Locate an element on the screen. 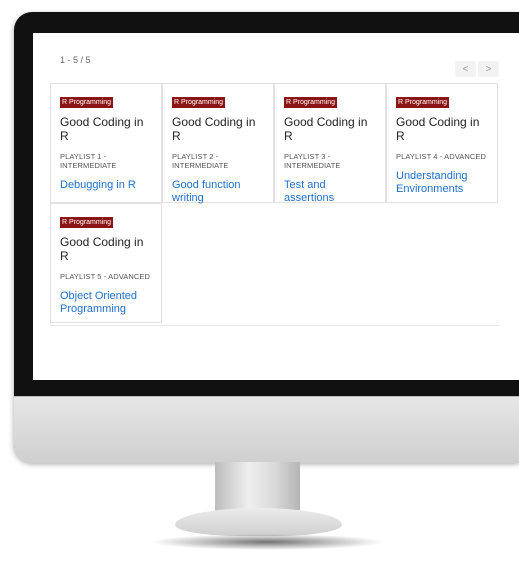 Image resolution: width=519 pixels, height=564 pixels. monitor-stand-neck is located at coordinates (257, 487).